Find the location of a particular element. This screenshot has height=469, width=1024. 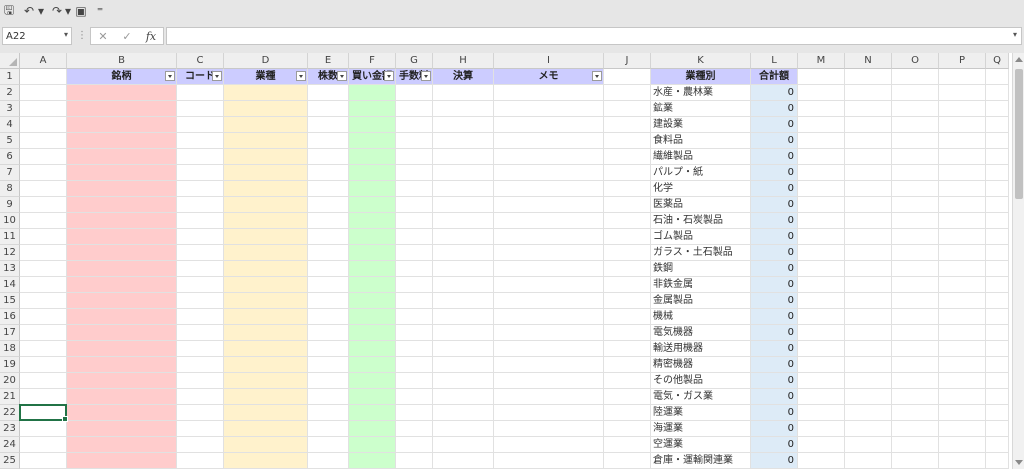

cell-q2 is located at coordinates (997, 93).